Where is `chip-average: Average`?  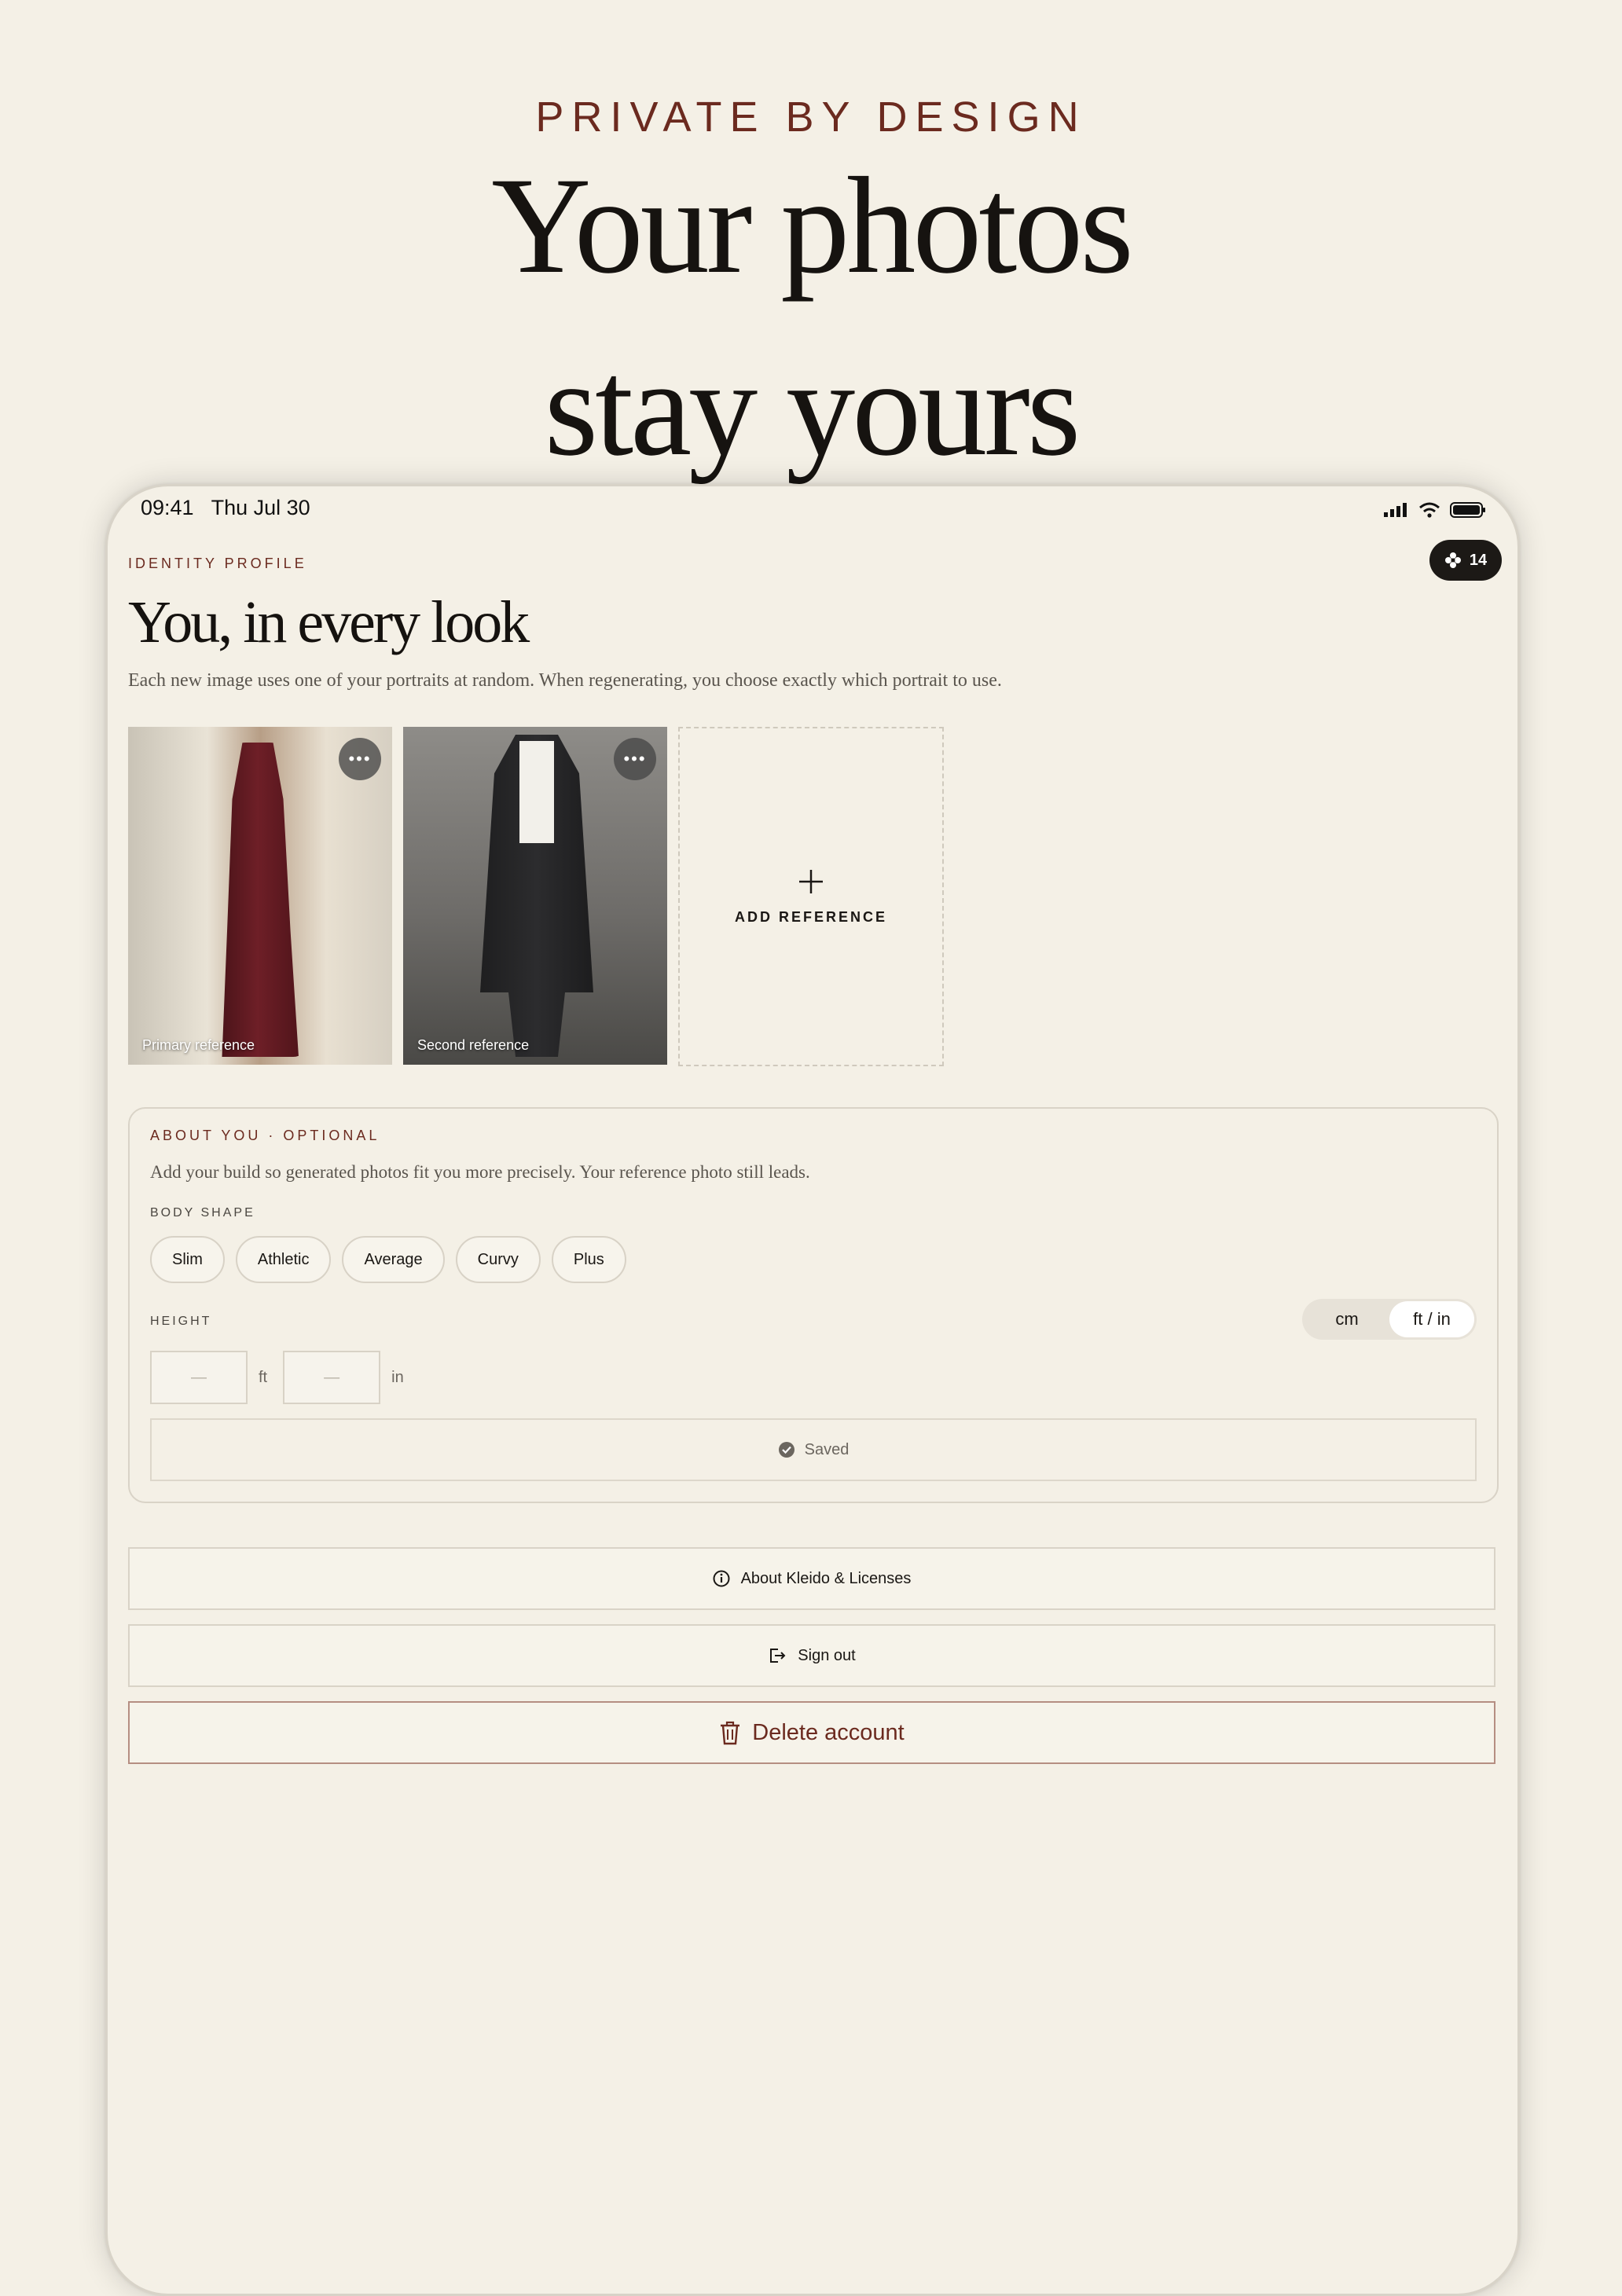
chip-average: Average is located at coordinates (393, 1259).